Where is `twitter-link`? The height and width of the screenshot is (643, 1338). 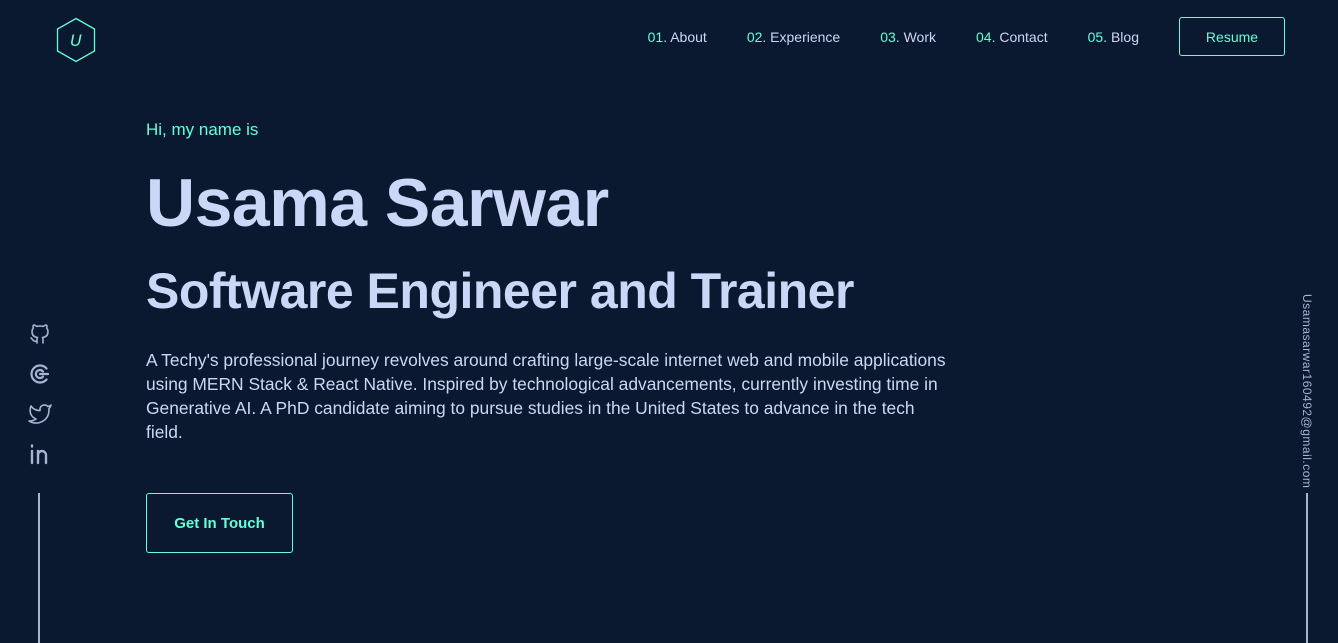
twitter-link is located at coordinates (40, 414).